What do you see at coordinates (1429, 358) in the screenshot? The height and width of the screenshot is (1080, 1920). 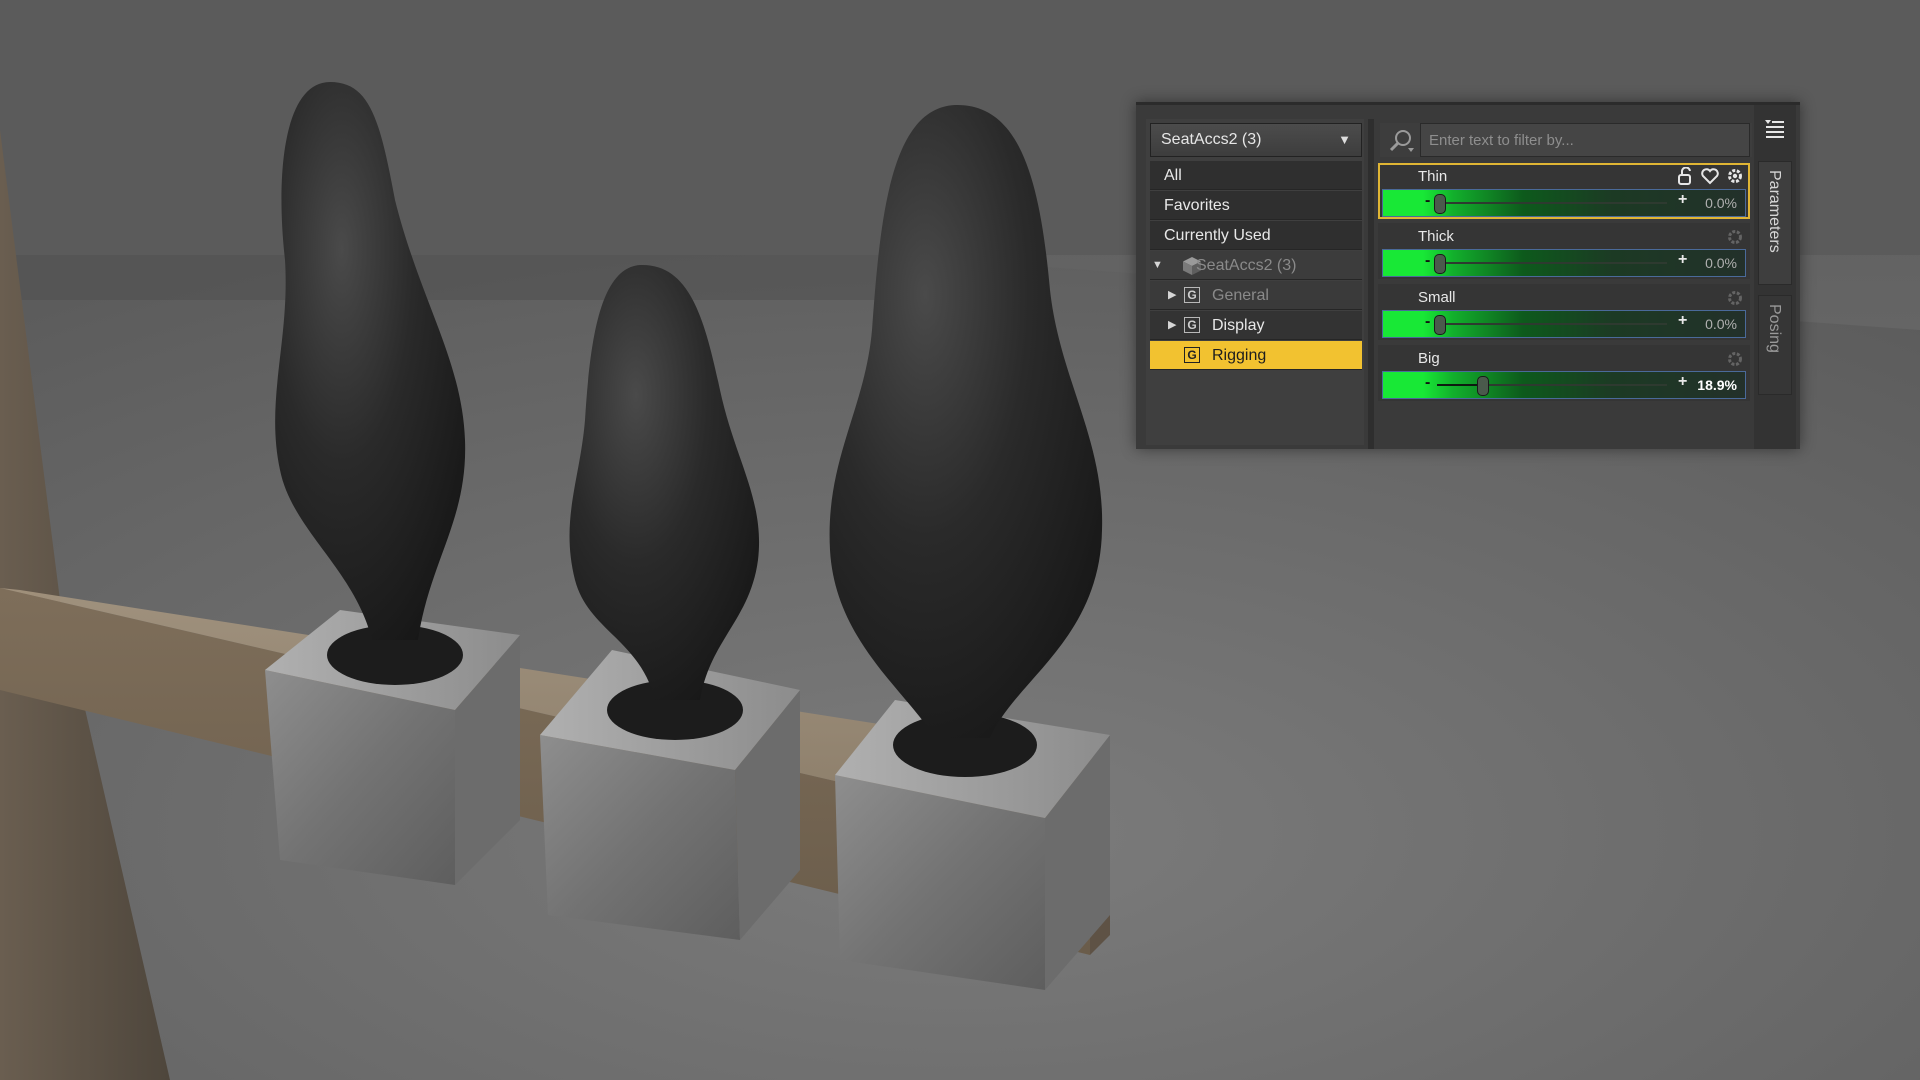 I see `param-label: Big` at bounding box center [1429, 358].